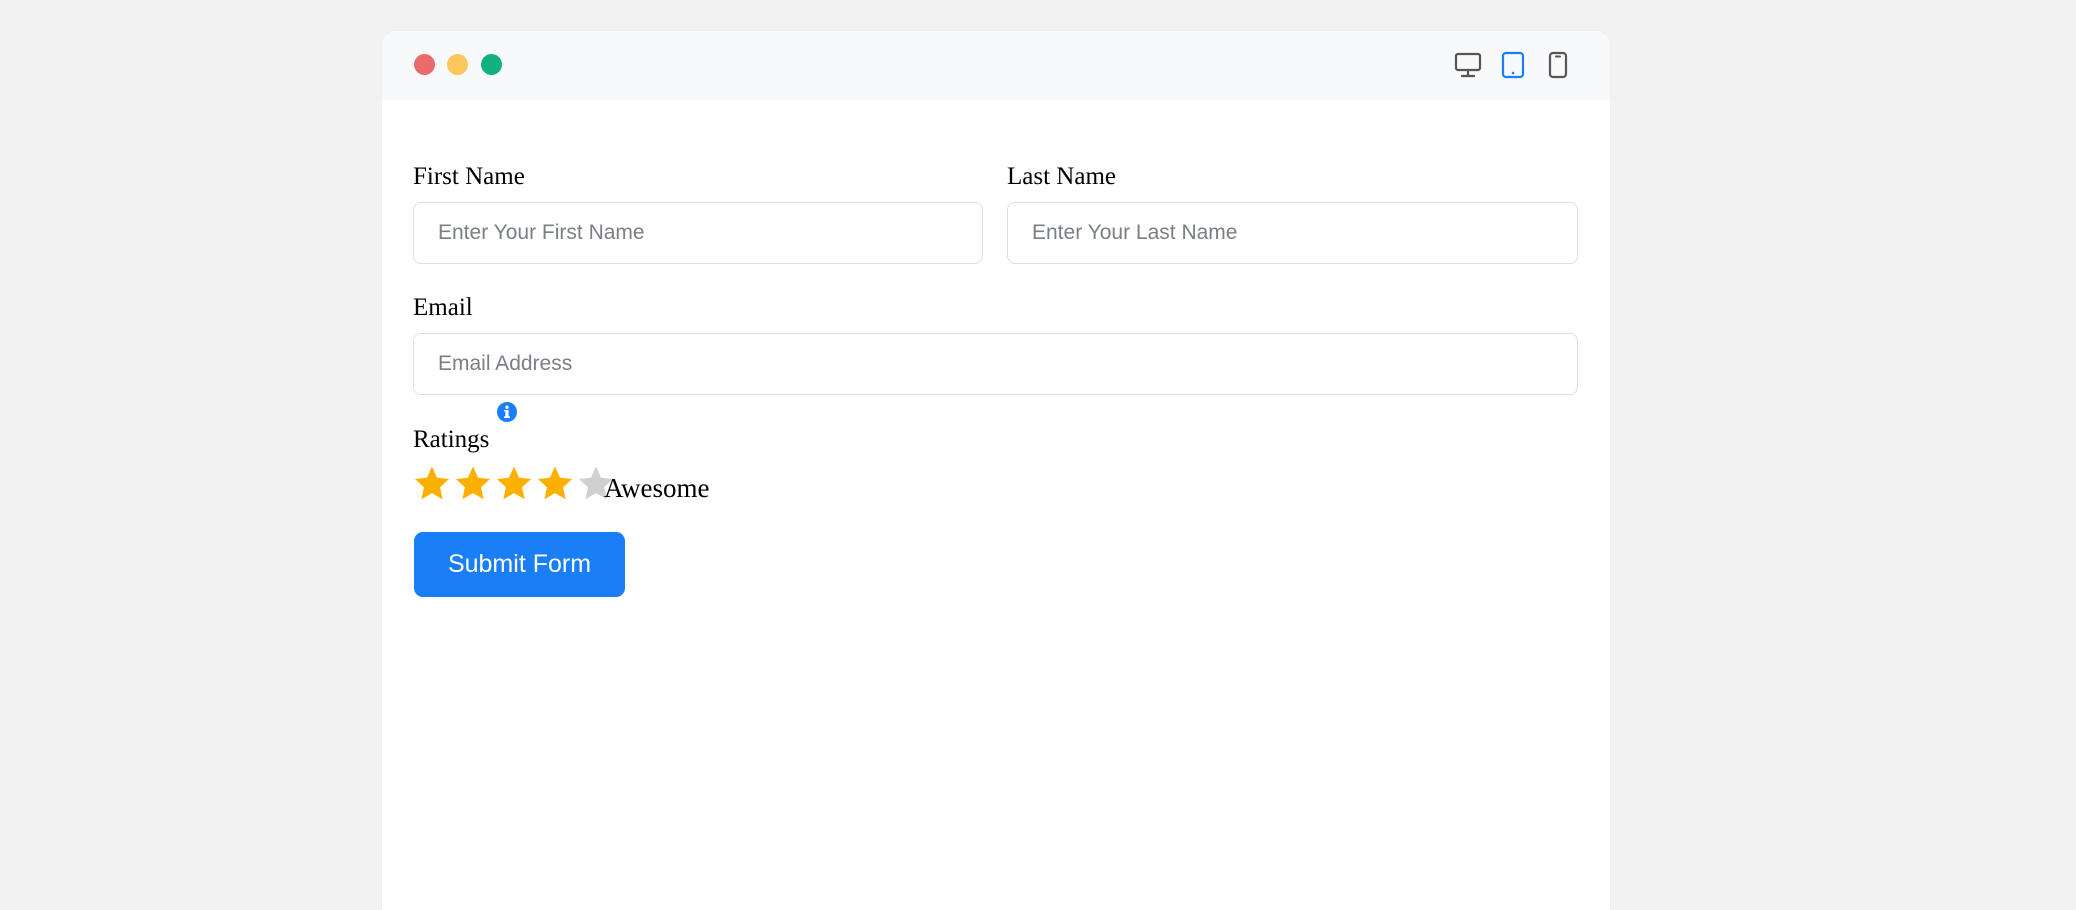 The width and height of the screenshot is (2076, 910). What do you see at coordinates (698, 233) in the screenshot?
I see `first-name-input` at bounding box center [698, 233].